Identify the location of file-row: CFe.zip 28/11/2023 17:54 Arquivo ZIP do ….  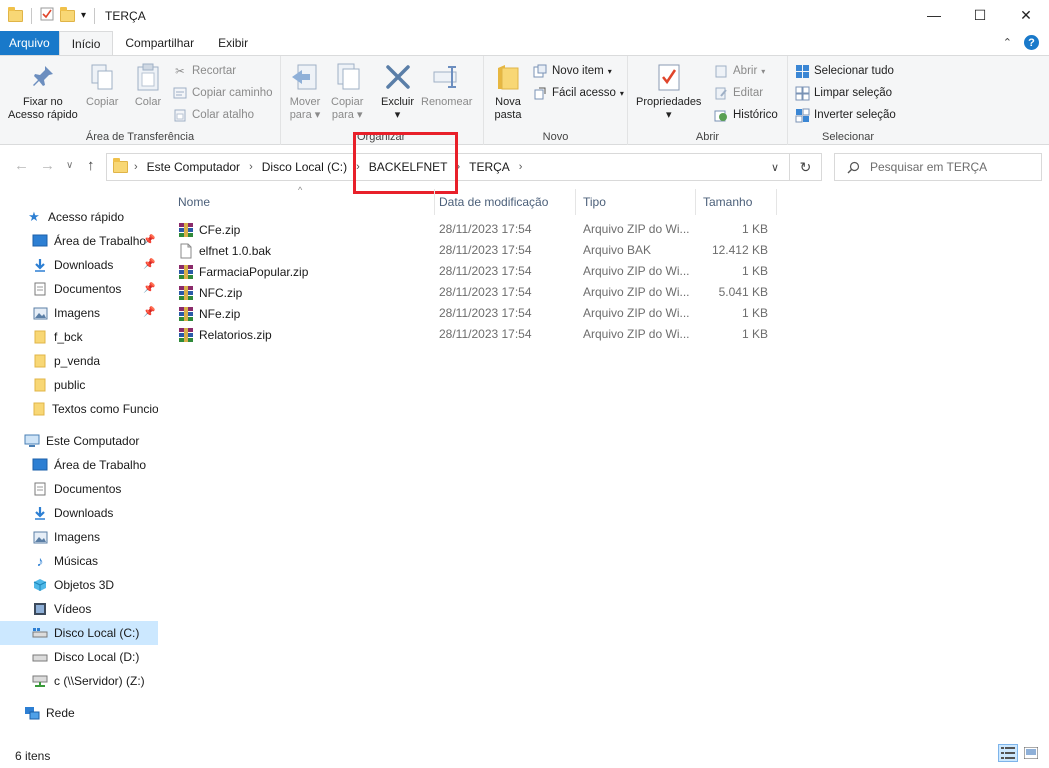
(478, 229).